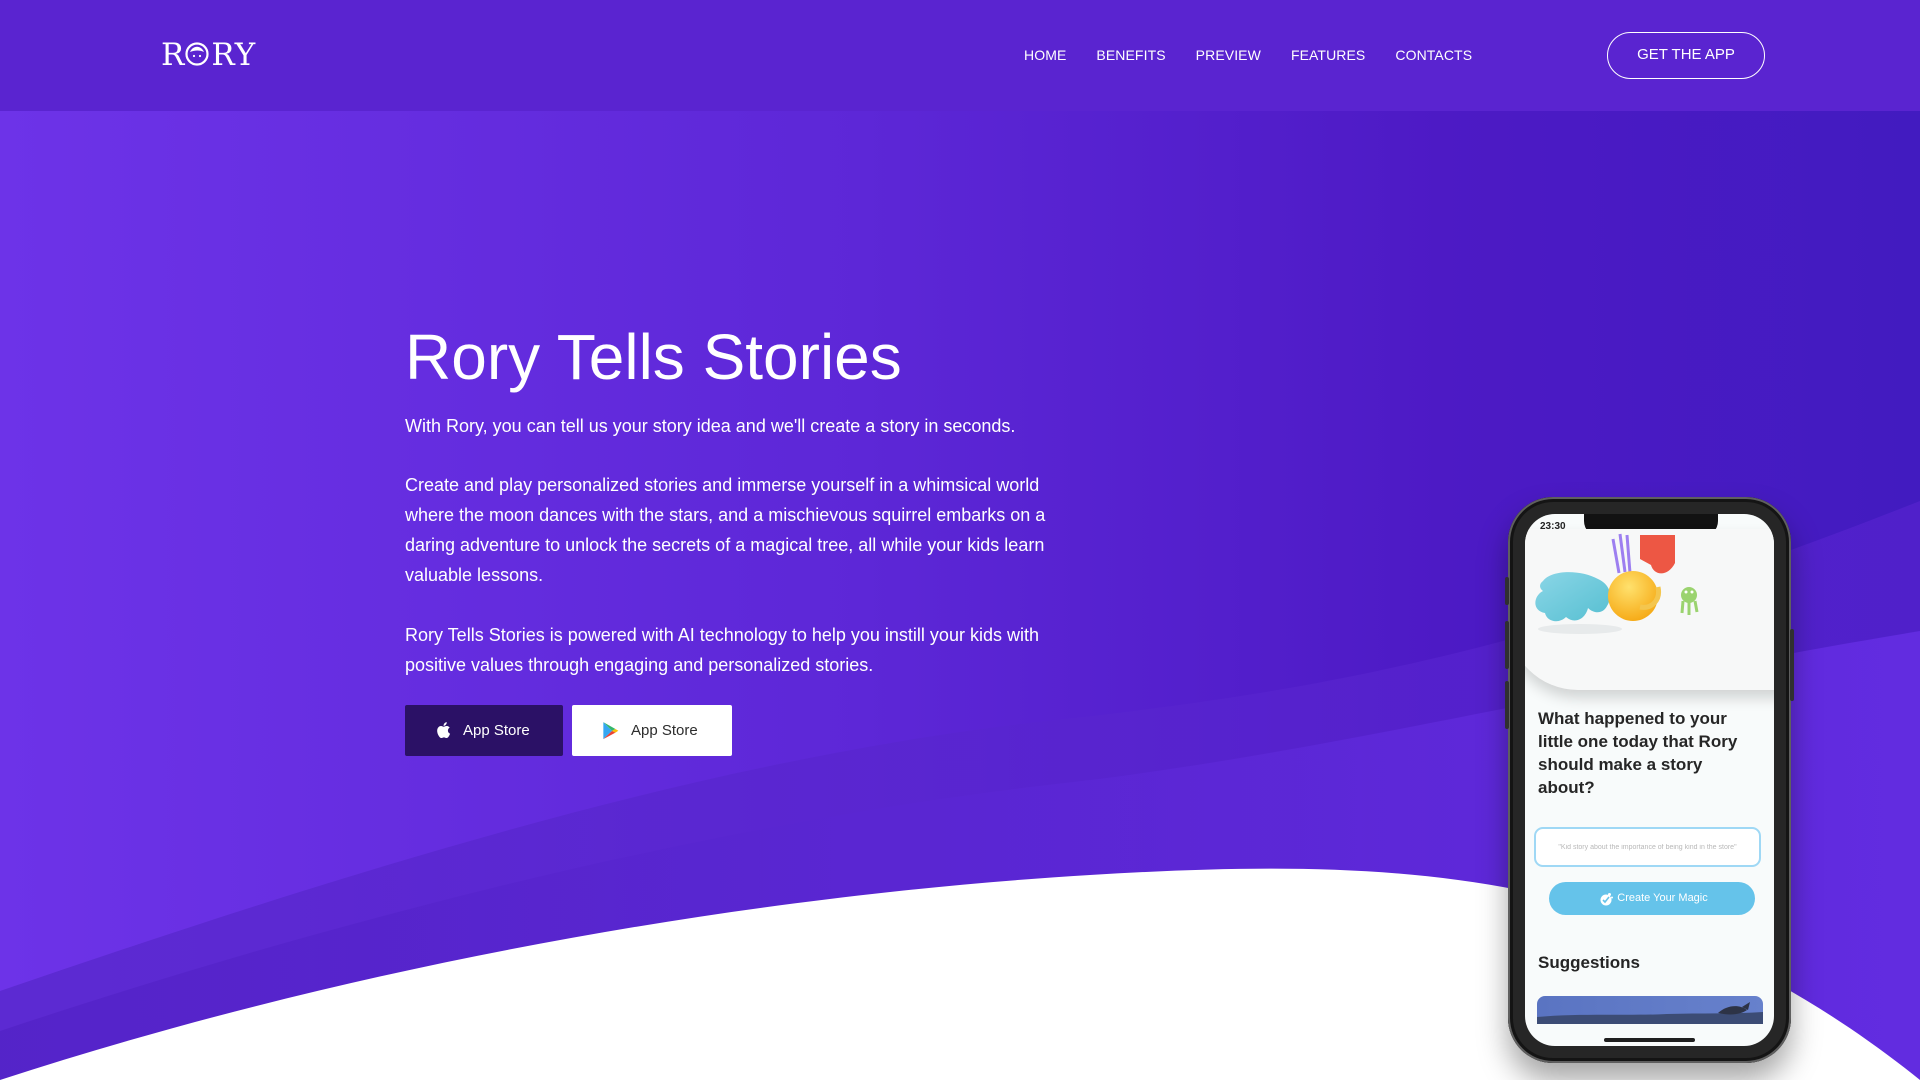 Image resolution: width=1920 pixels, height=1080 pixels. Describe the element at coordinates (1507, 645) in the screenshot. I see `phone-volume-up` at that location.